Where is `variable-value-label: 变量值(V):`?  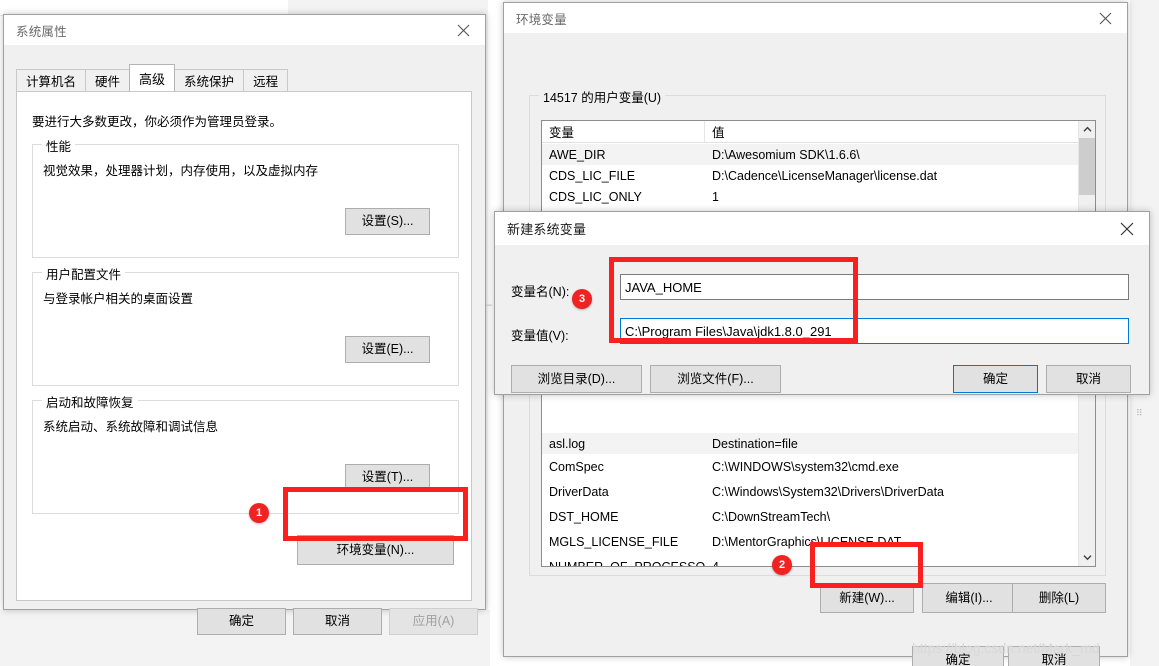
variable-value-label: 变量值(V): is located at coordinates (540, 336).